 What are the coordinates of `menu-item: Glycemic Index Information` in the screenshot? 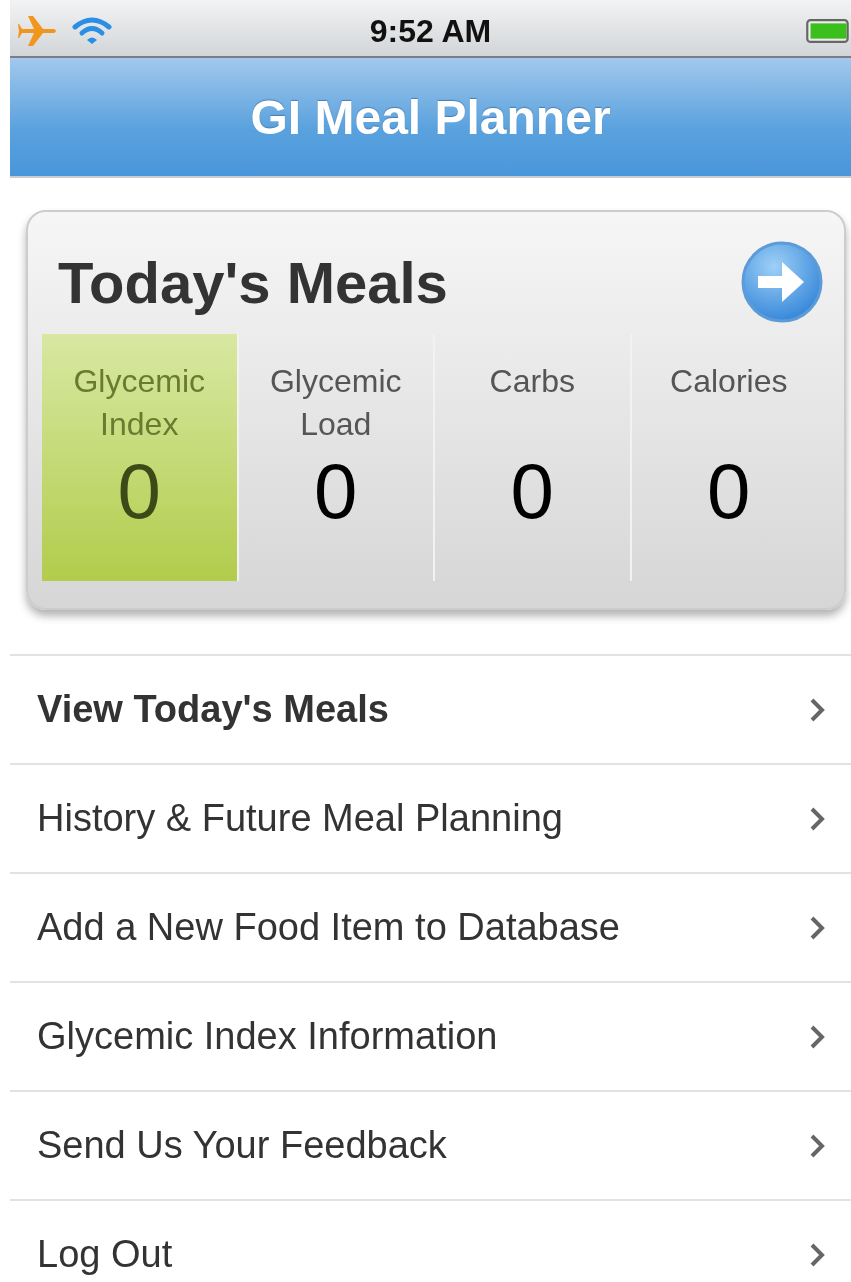 It's located at (430, 1035).